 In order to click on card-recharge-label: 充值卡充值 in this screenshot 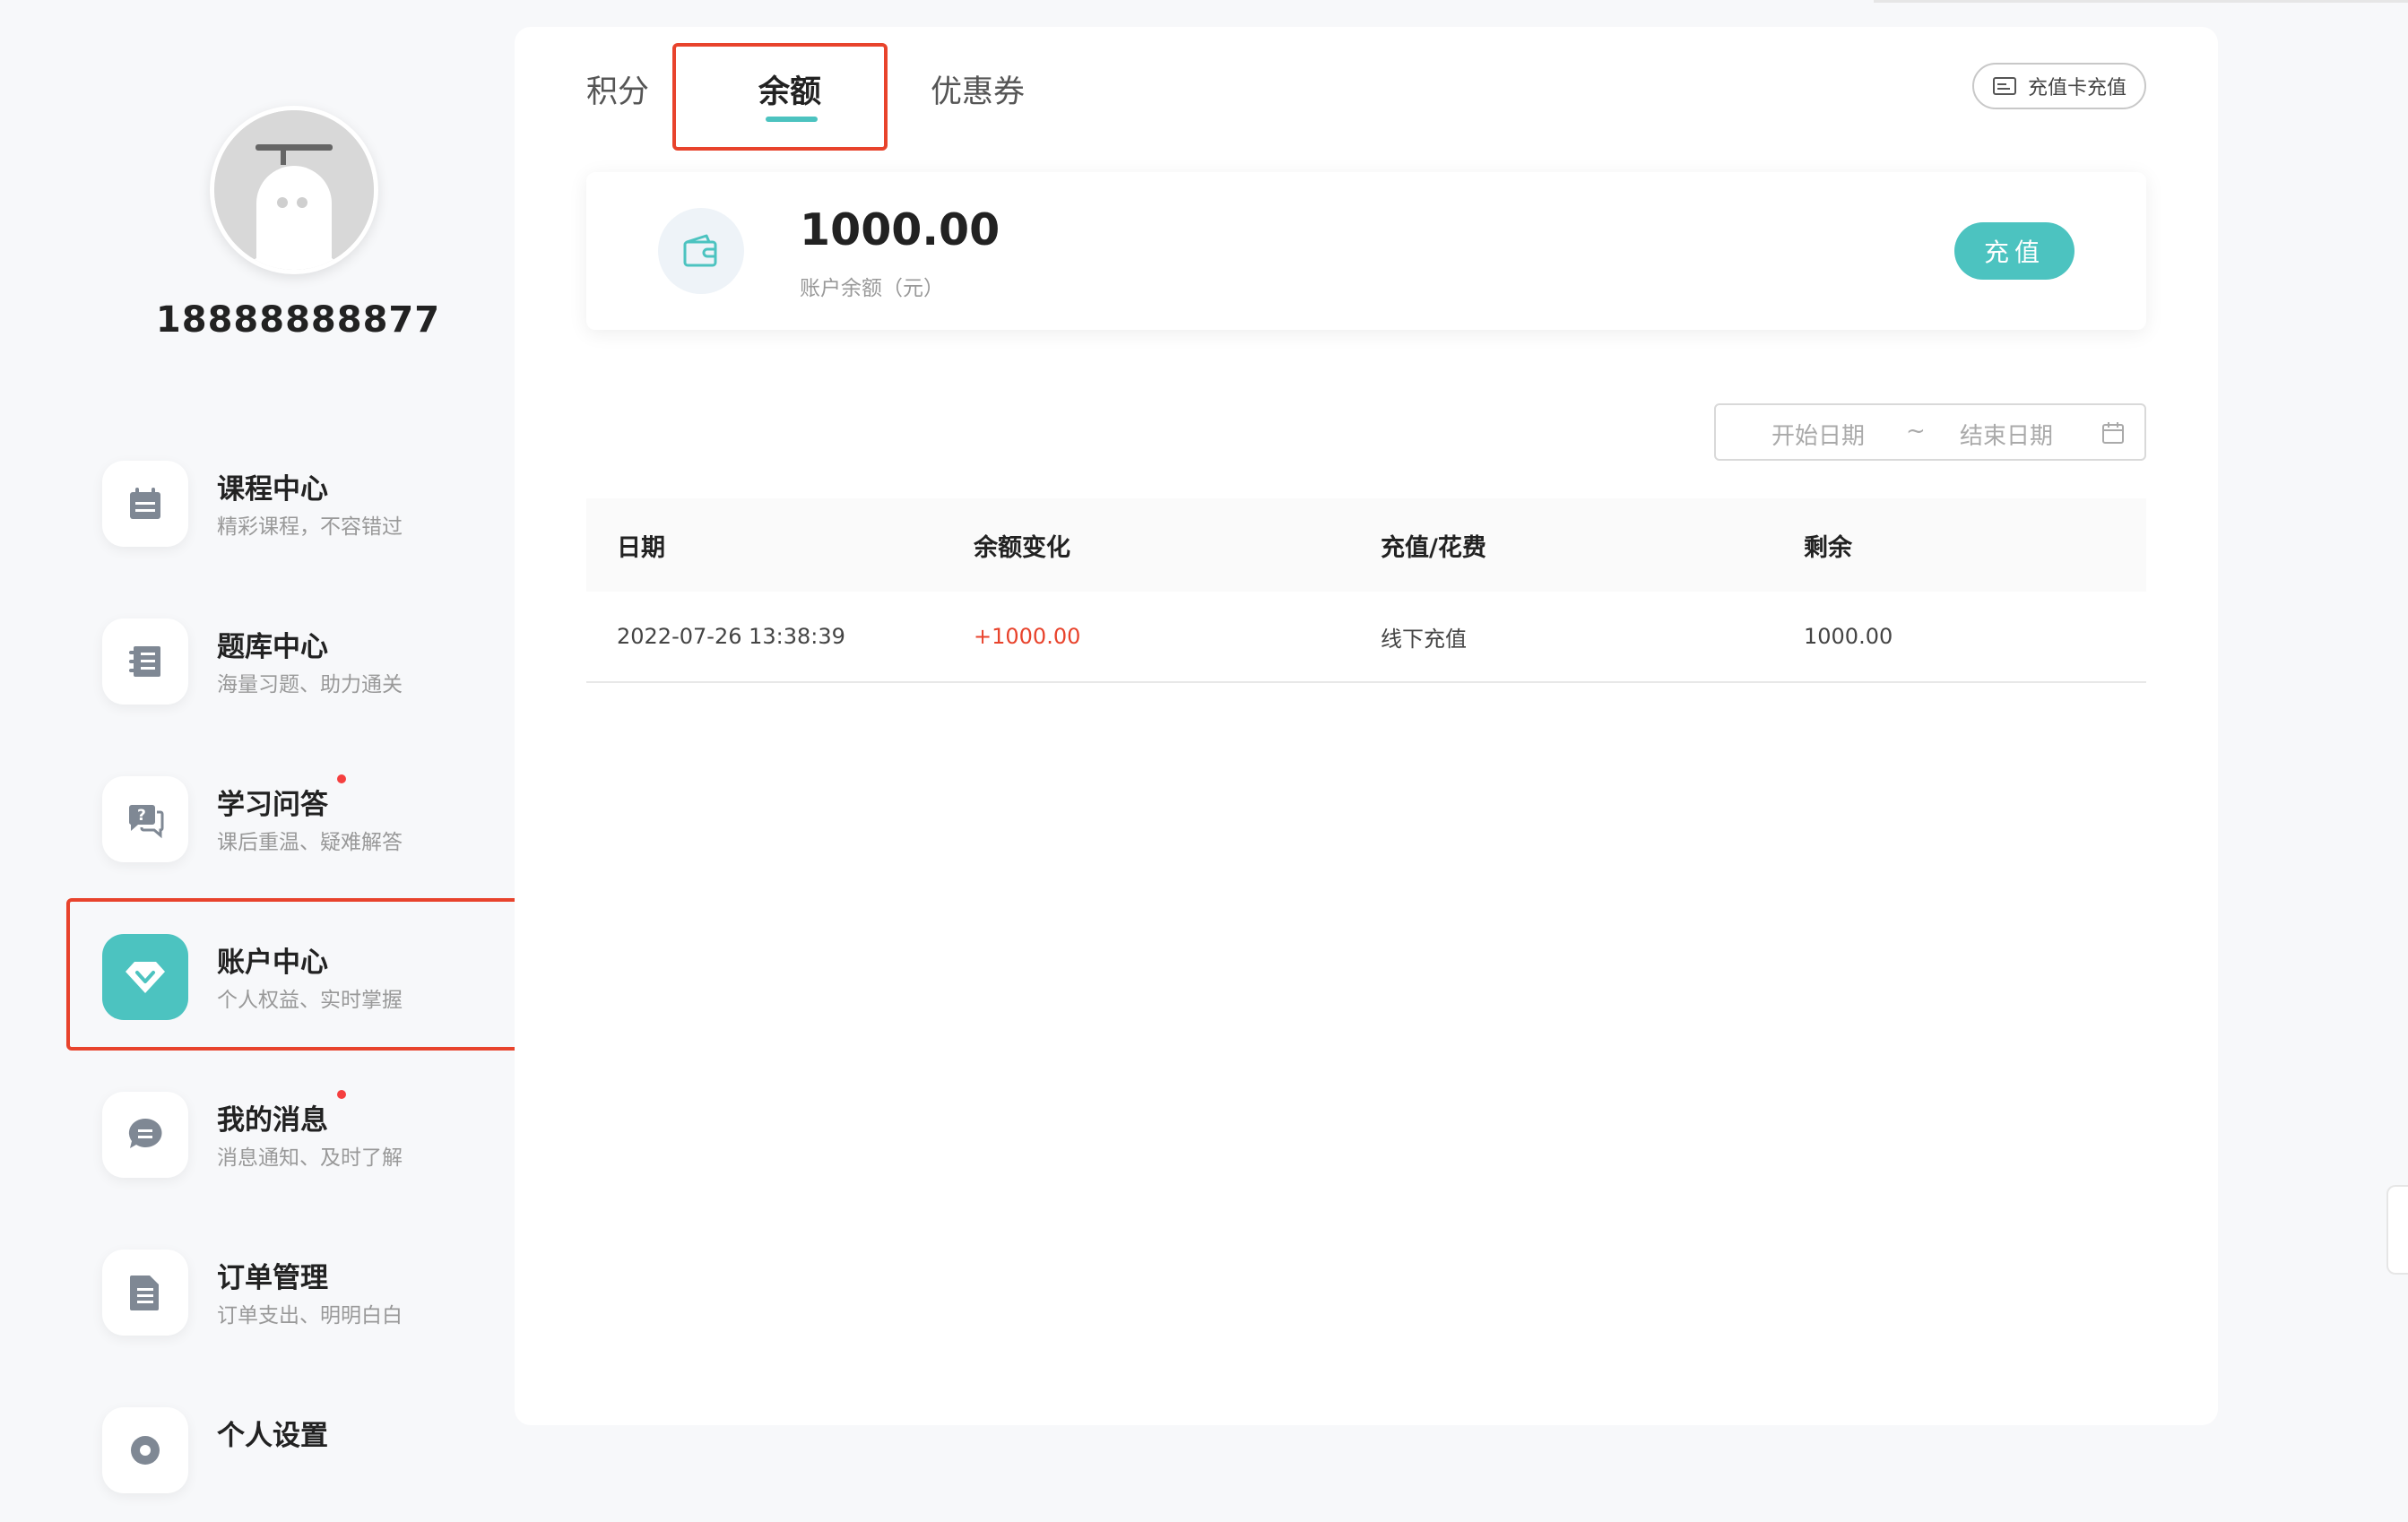, I will do `click(2076, 88)`.